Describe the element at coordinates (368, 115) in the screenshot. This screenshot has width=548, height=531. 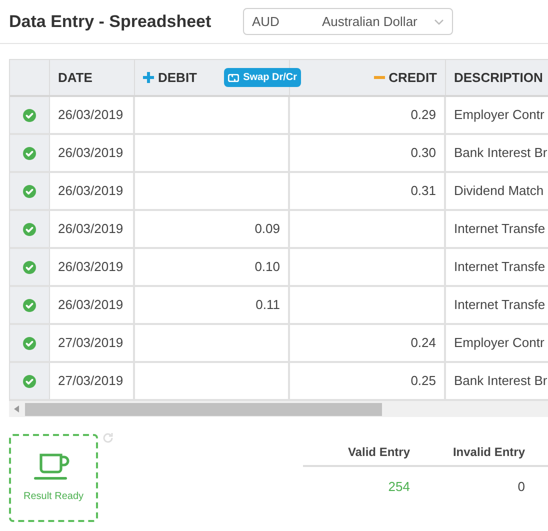
I see `table-cell: 0.29` at that location.